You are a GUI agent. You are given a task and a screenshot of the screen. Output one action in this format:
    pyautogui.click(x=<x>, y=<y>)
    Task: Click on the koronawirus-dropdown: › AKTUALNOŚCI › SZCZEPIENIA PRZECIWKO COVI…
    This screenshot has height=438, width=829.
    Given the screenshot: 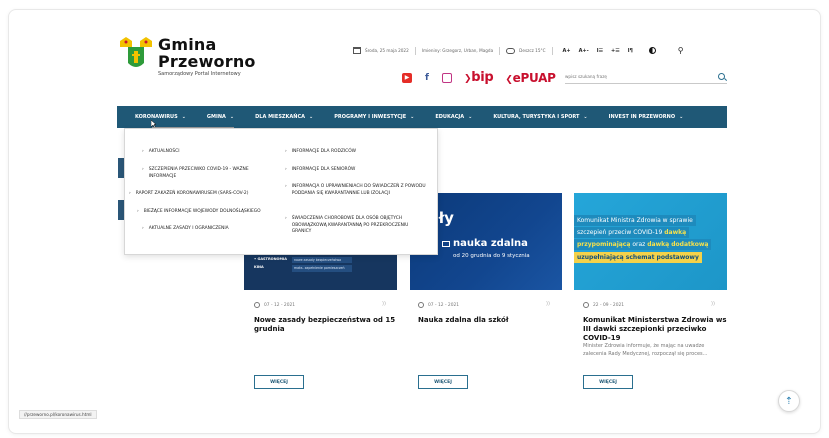 What is the action you would take?
    pyautogui.click(x=281, y=191)
    